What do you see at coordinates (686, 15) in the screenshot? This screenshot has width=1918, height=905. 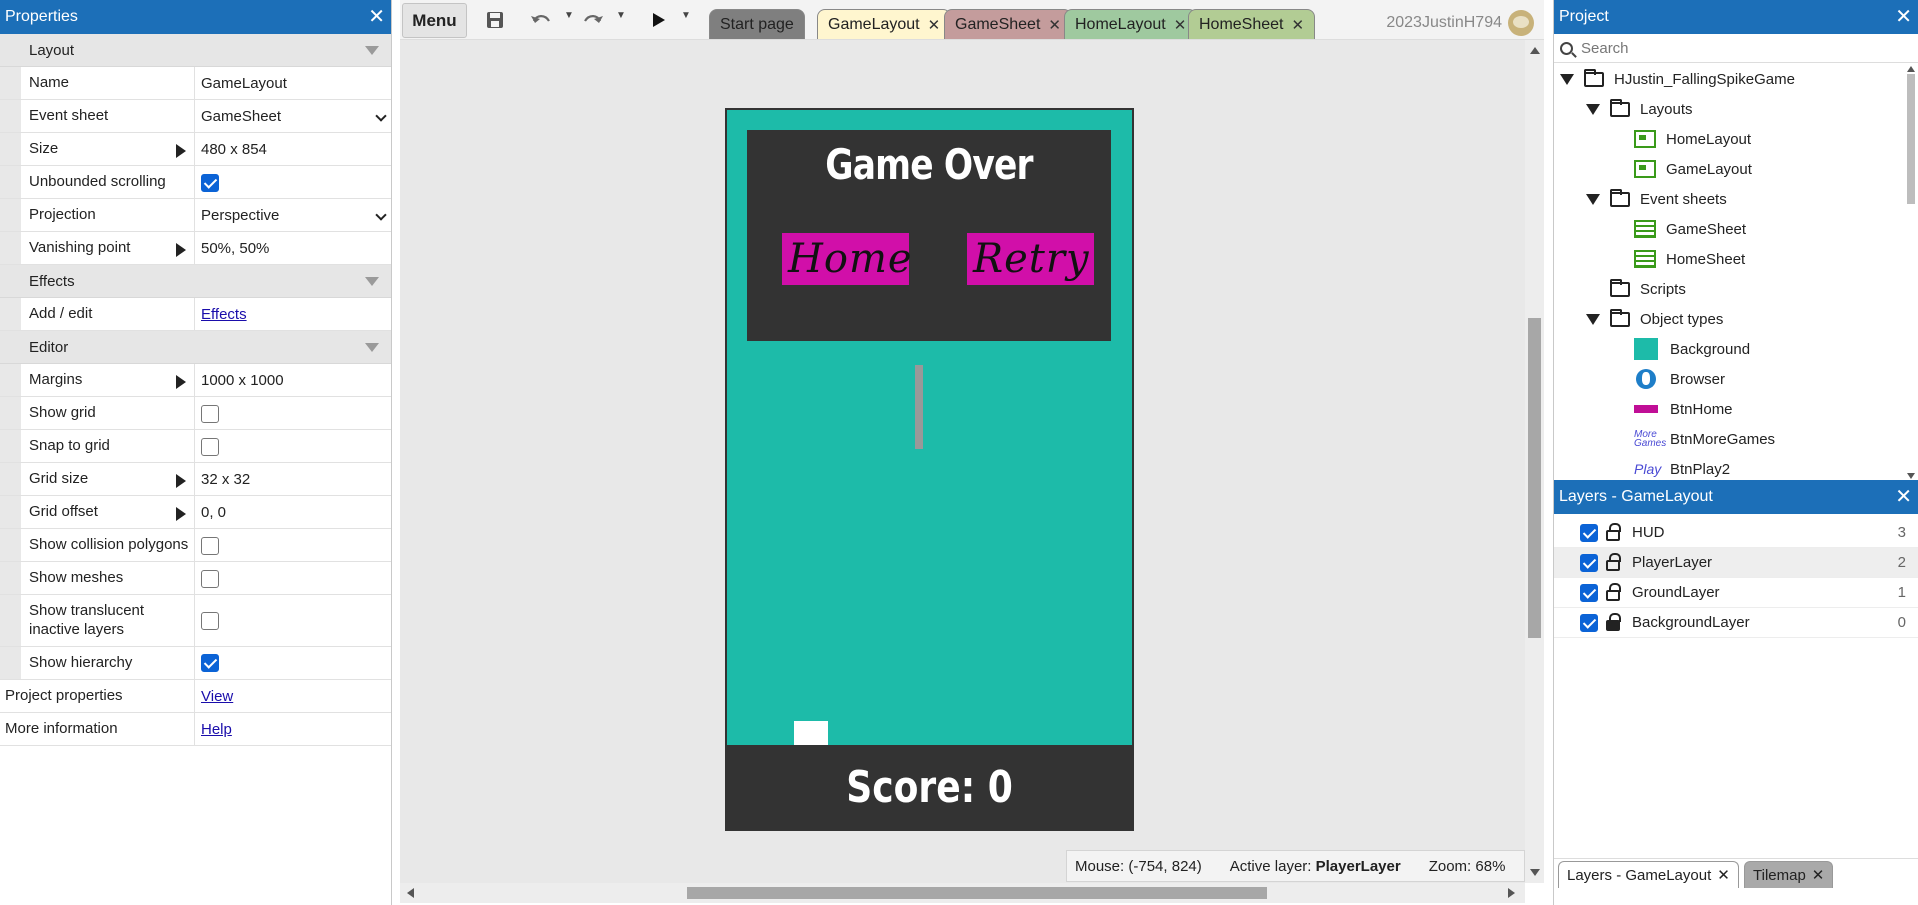 I see `play-dropdown-icon: ▼` at bounding box center [686, 15].